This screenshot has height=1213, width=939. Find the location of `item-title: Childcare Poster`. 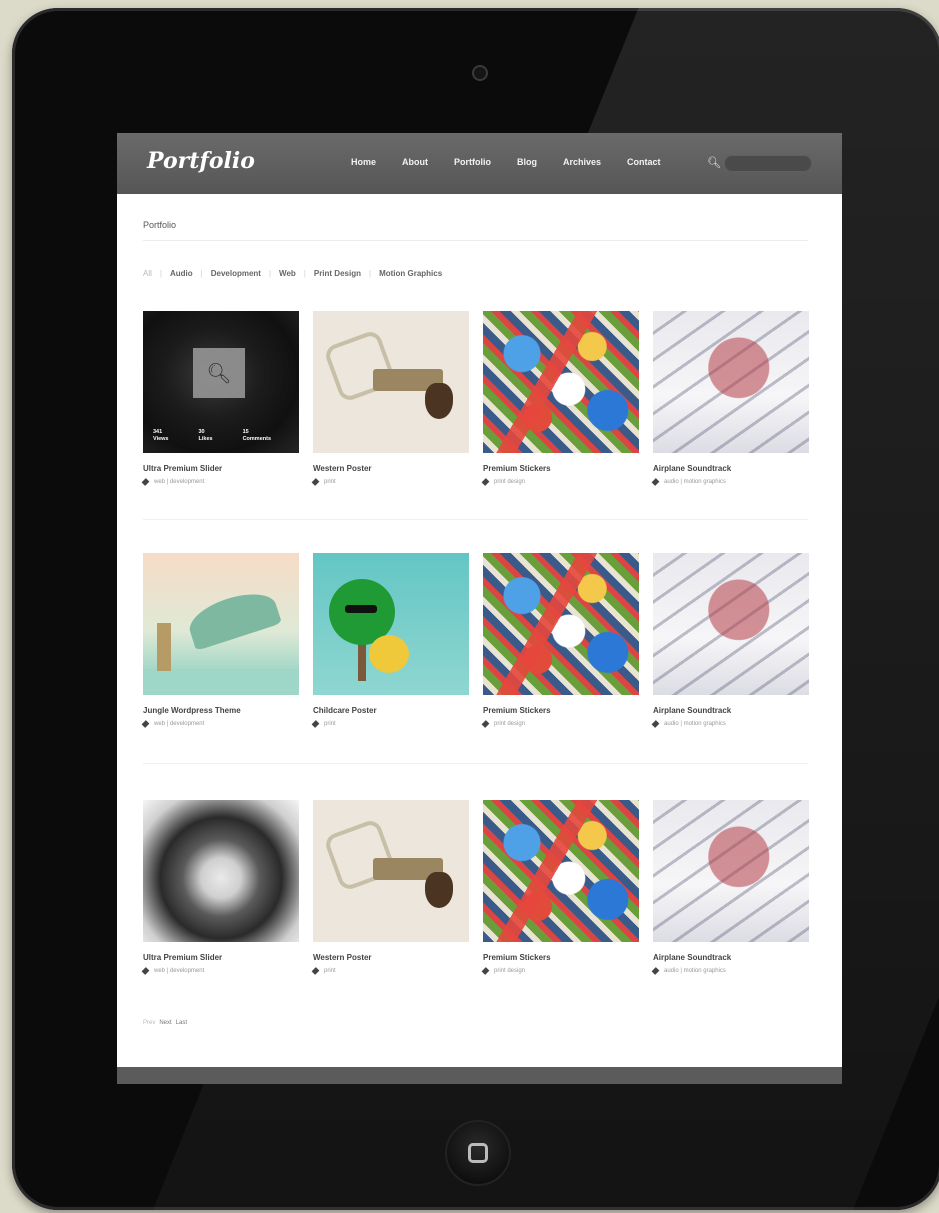

item-title: Childcare Poster is located at coordinates (391, 710).